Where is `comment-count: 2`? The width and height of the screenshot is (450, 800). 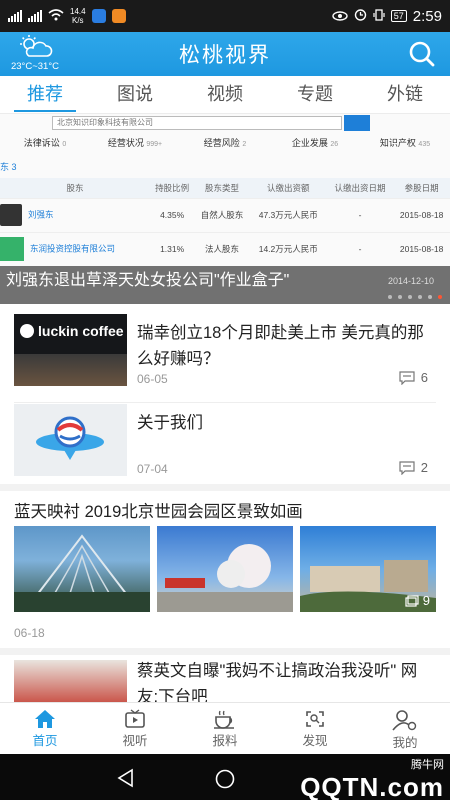 comment-count: 2 is located at coordinates (413, 467).